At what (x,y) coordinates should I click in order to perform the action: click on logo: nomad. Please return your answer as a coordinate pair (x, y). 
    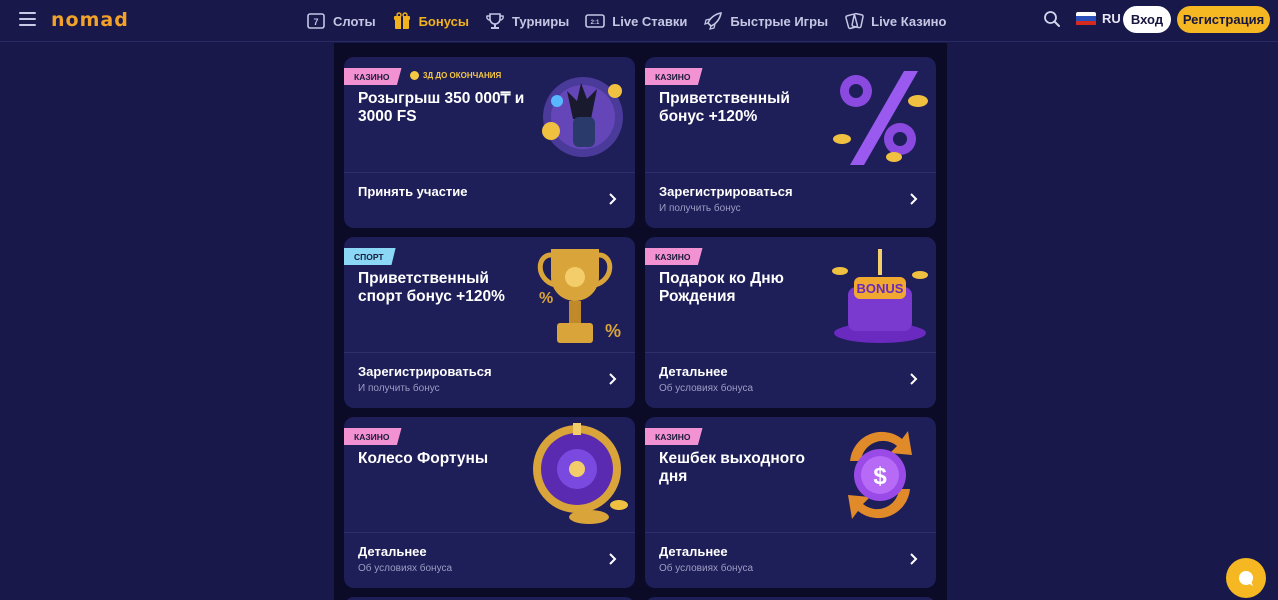
    Looking at the image, I should click on (90, 20).